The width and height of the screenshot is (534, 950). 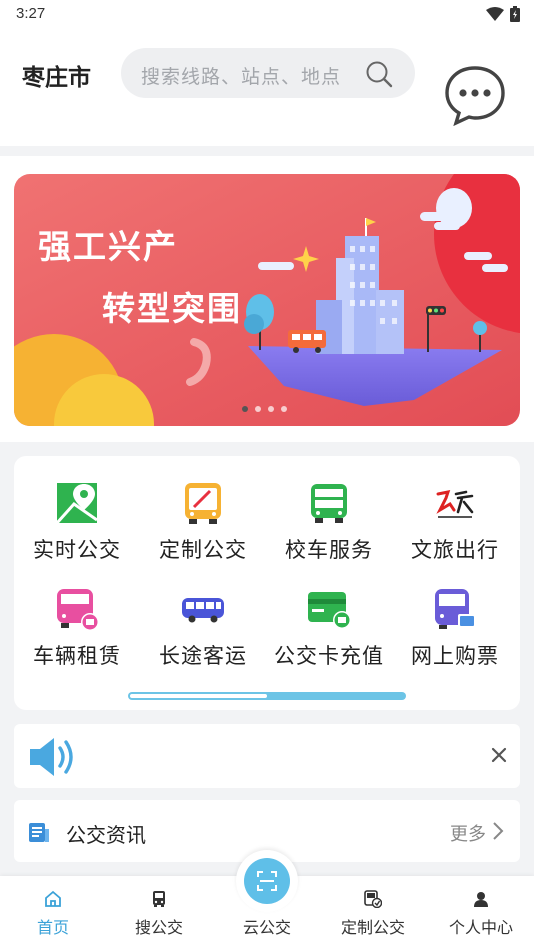 I want to click on bus-icon, so click(x=159, y=899).